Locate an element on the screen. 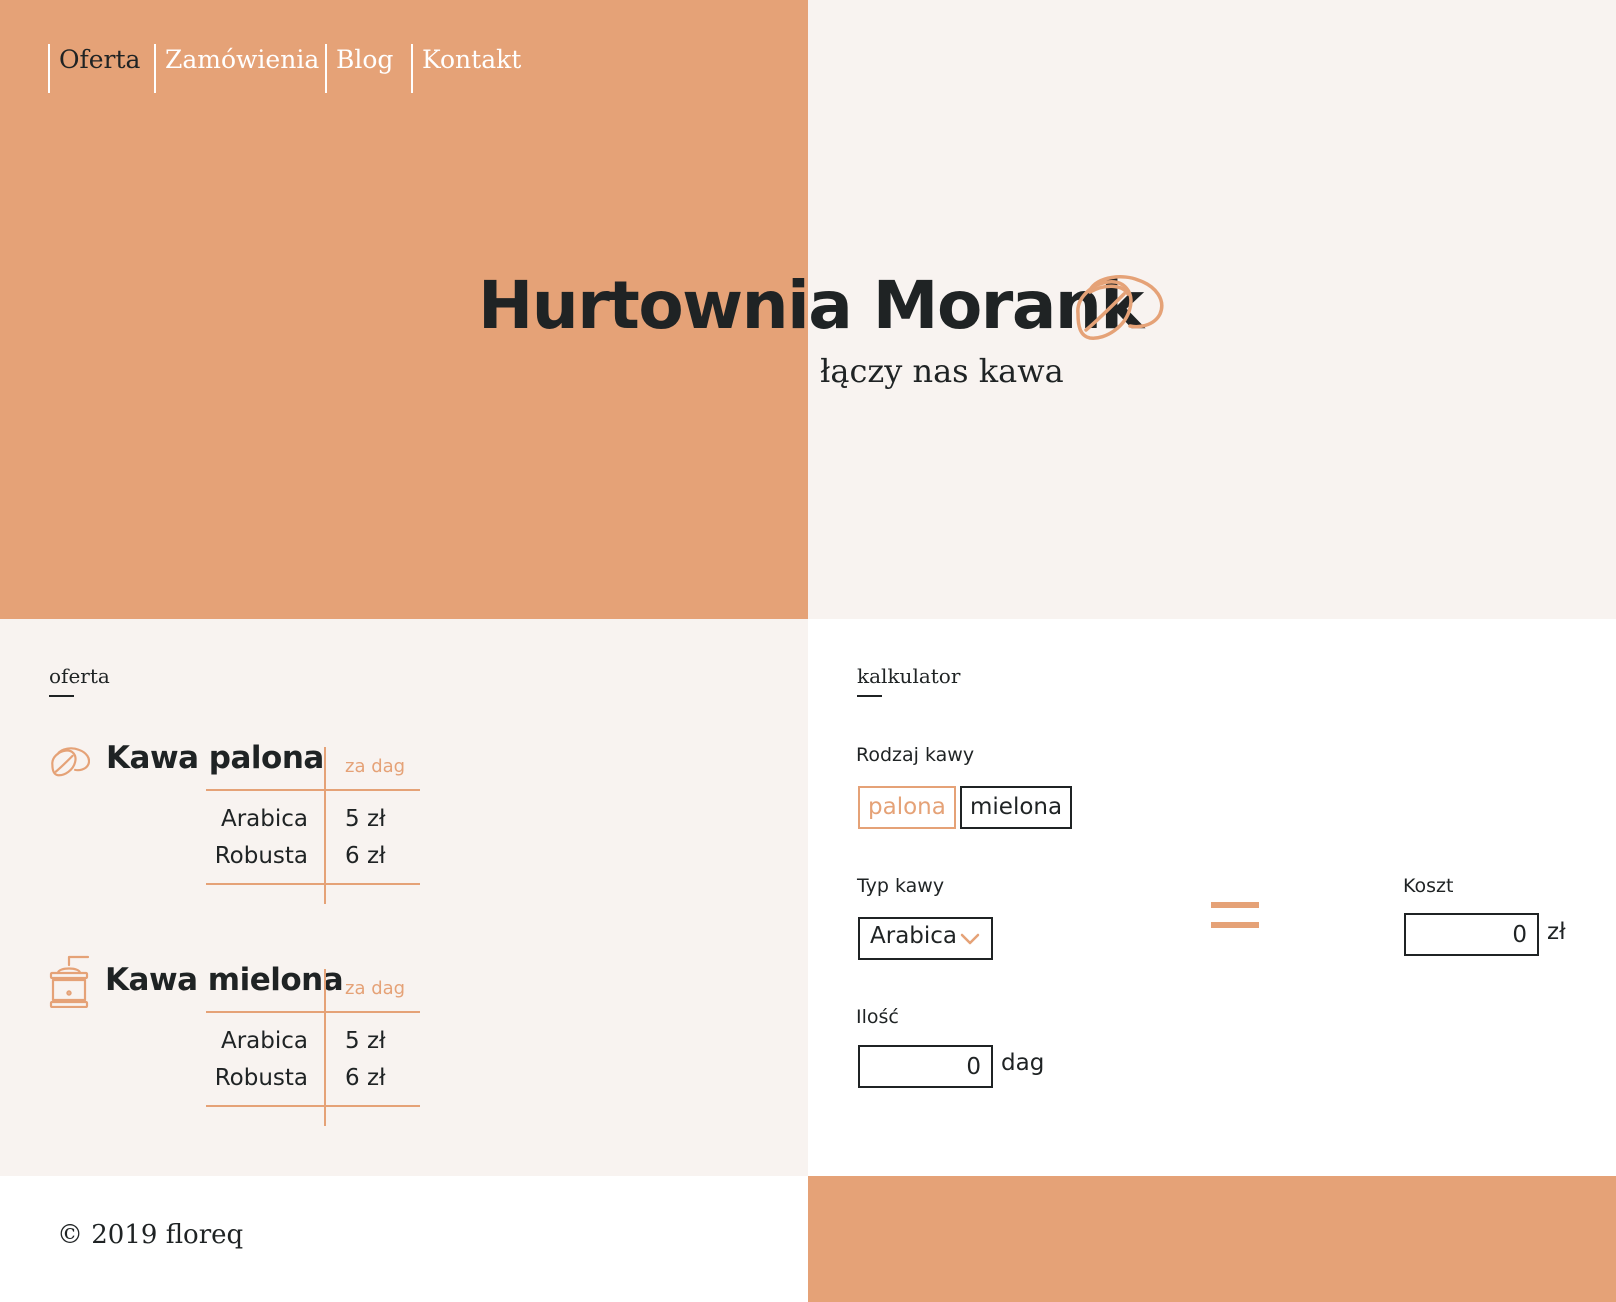  nav-item-blog: Blog is located at coordinates (359, 68).